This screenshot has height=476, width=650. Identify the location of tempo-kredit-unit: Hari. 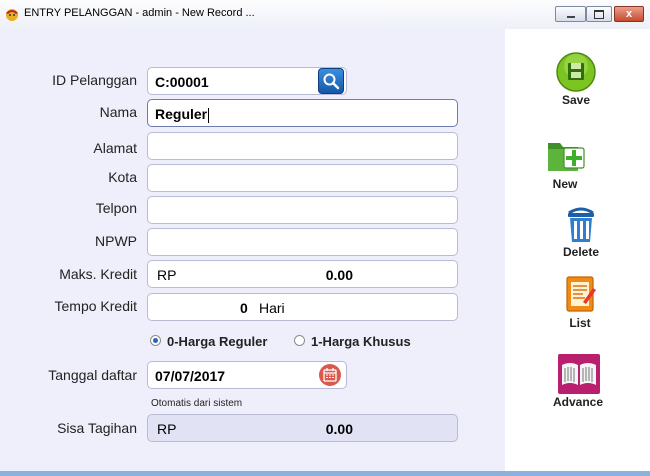
(272, 308).